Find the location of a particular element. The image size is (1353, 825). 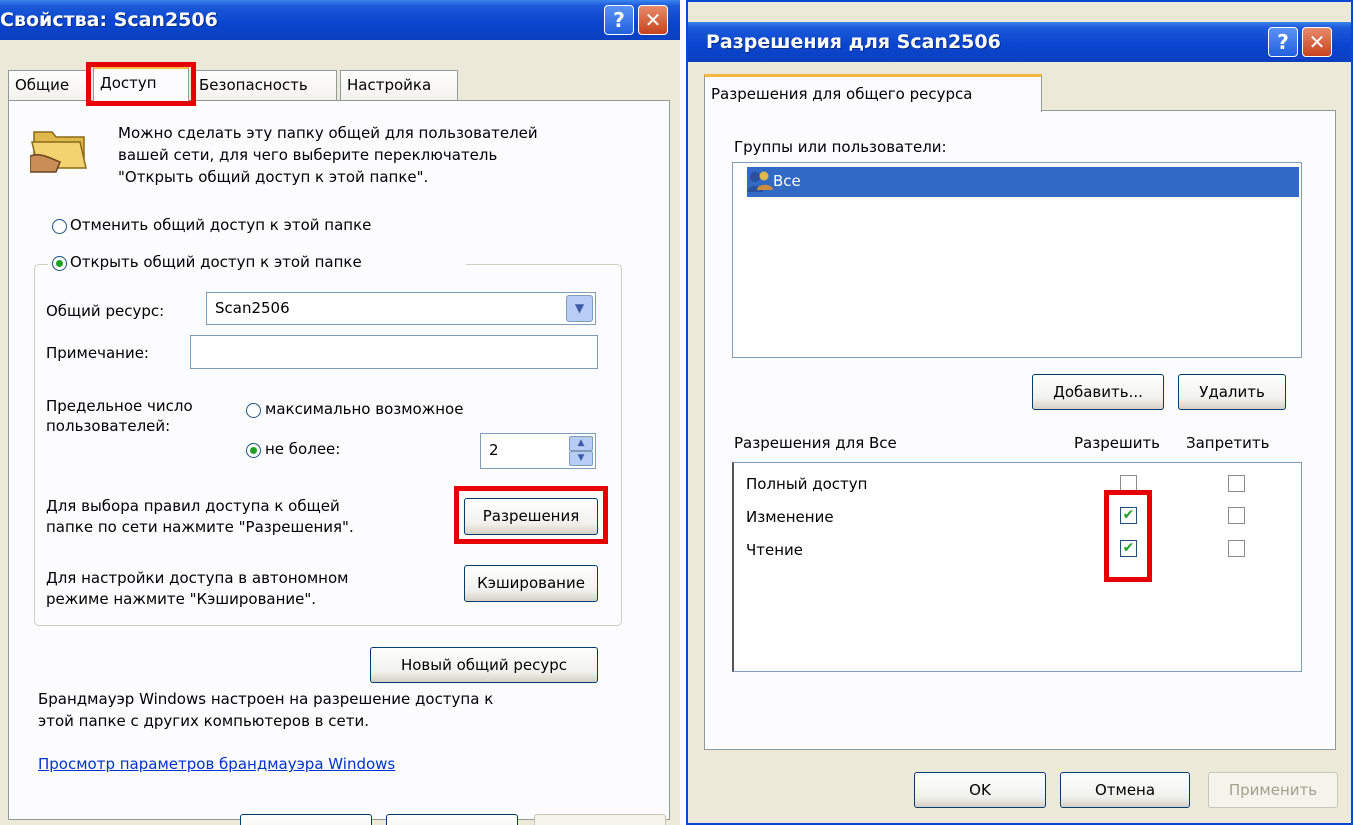

highlight-allow-checkboxes is located at coordinates (1128, 536).